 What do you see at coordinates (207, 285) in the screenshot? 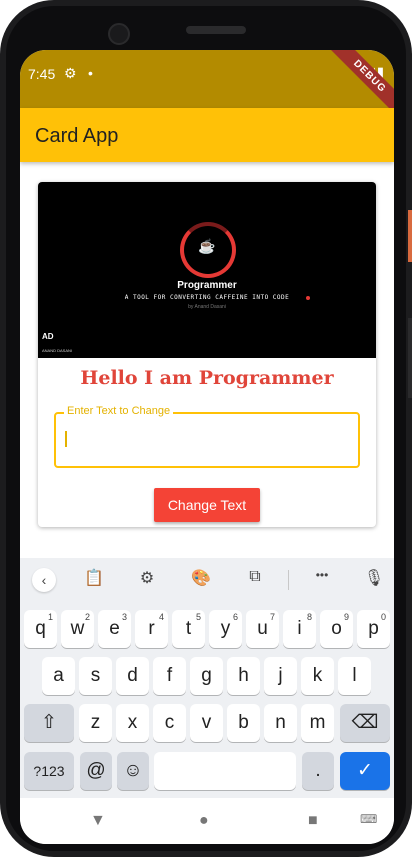
I see `banner-title: Programmer` at bounding box center [207, 285].